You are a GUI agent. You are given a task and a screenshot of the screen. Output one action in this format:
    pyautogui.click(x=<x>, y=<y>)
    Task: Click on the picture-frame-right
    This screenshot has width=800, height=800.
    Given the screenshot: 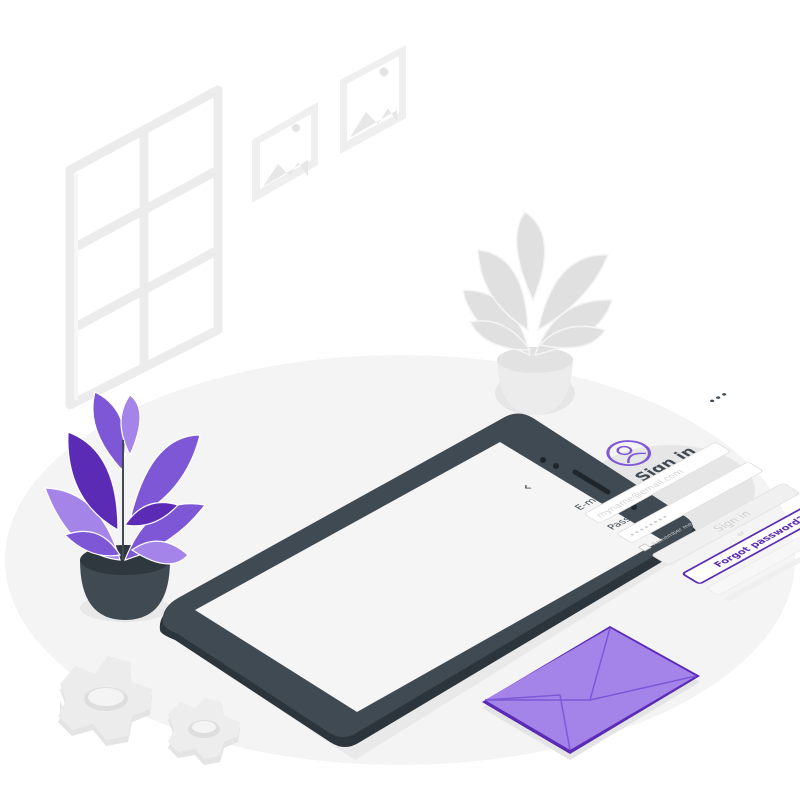 What is the action you would take?
    pyautogui.click(x=373, y=99)
    